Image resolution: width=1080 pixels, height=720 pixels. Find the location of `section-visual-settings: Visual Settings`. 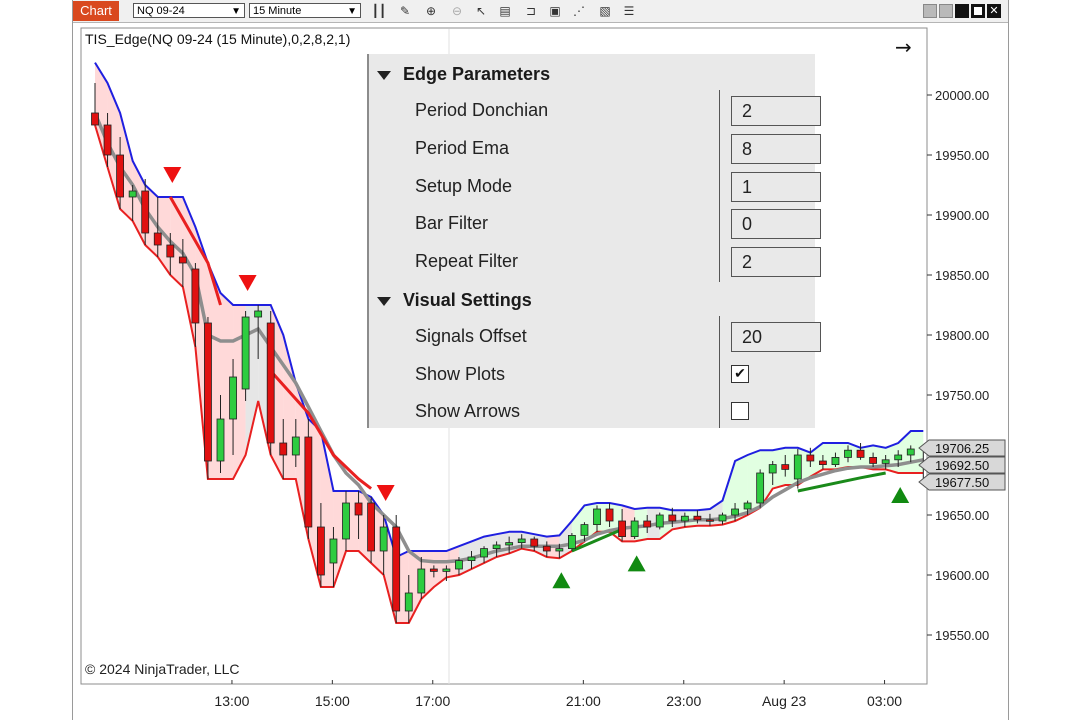

section-visual-settings: Visual Settings is located at coordinates (449, 300).